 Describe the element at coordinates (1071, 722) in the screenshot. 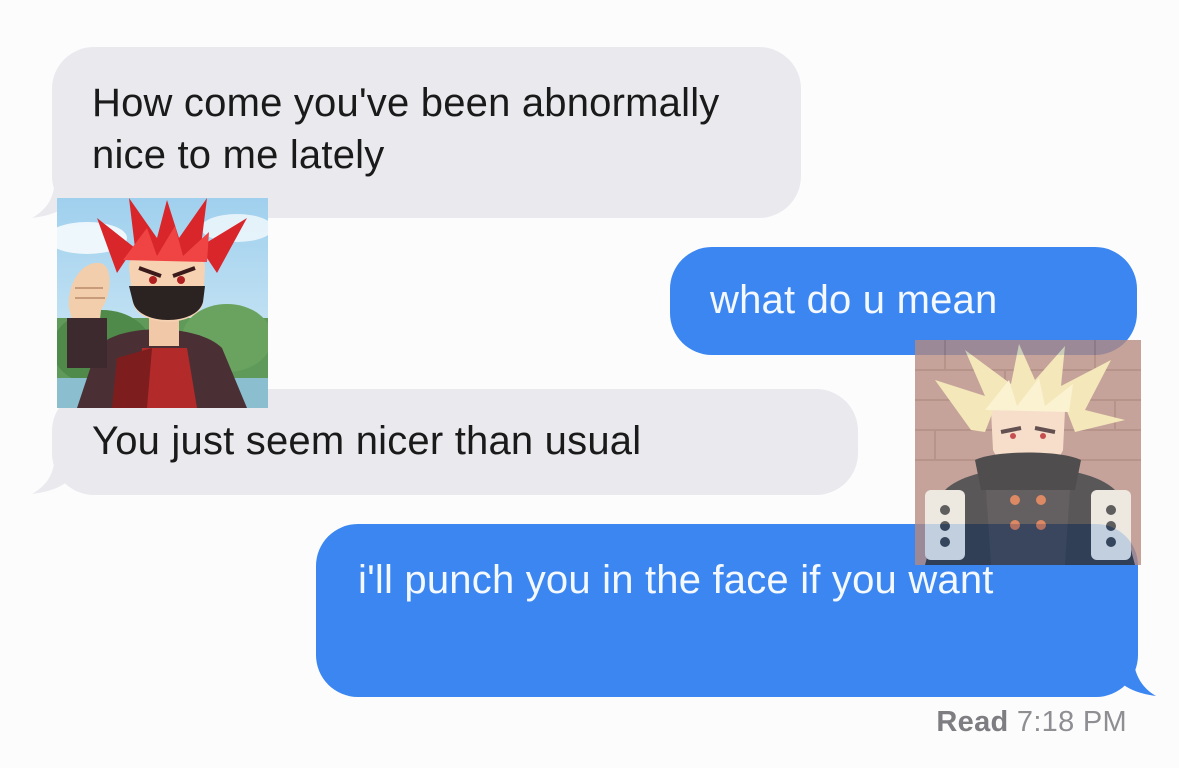

I see `read-time: 7:18 PM` at that location.